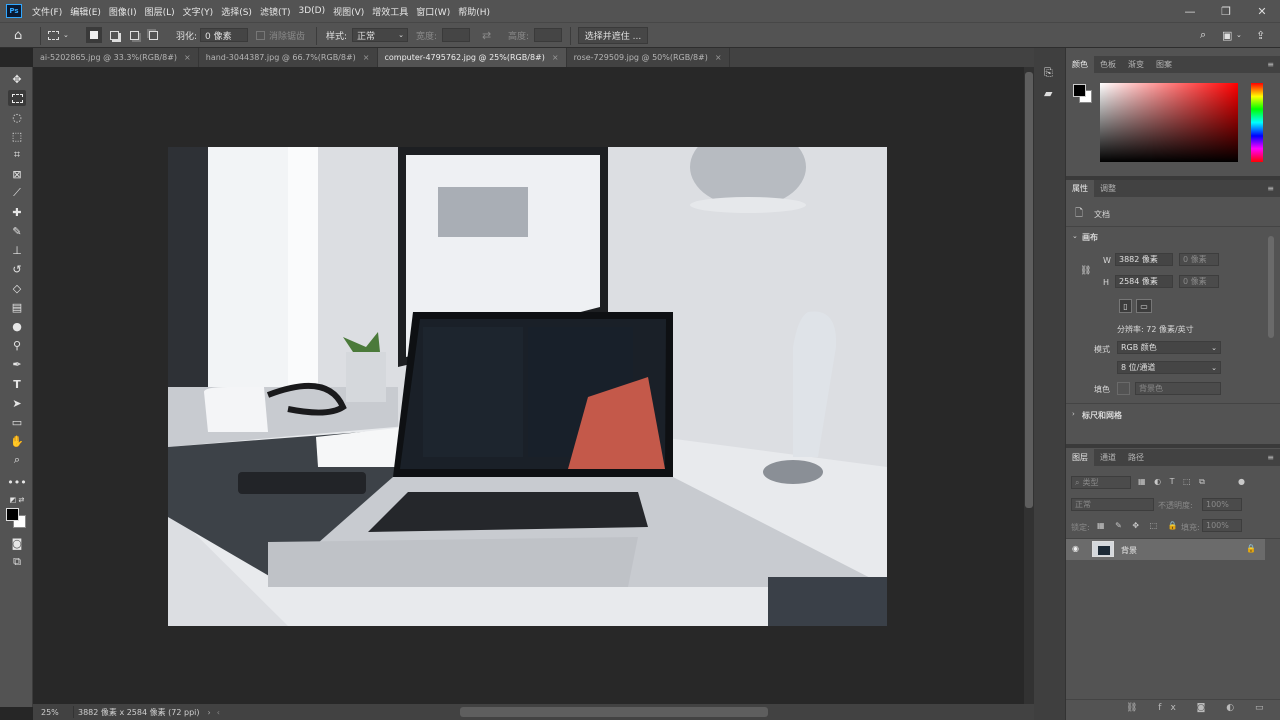  I want to click on layer-filter-icons: ▦ ◐ T ⬚ ⧉, so click(1173, 482).